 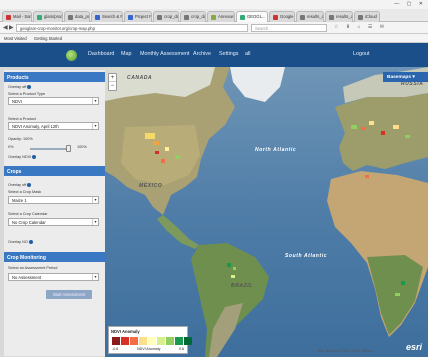 What do you see at coordinates (115, 349) in the screenshot?
I see `legend-min-label: -0.6` at bounding box center [115, 349].